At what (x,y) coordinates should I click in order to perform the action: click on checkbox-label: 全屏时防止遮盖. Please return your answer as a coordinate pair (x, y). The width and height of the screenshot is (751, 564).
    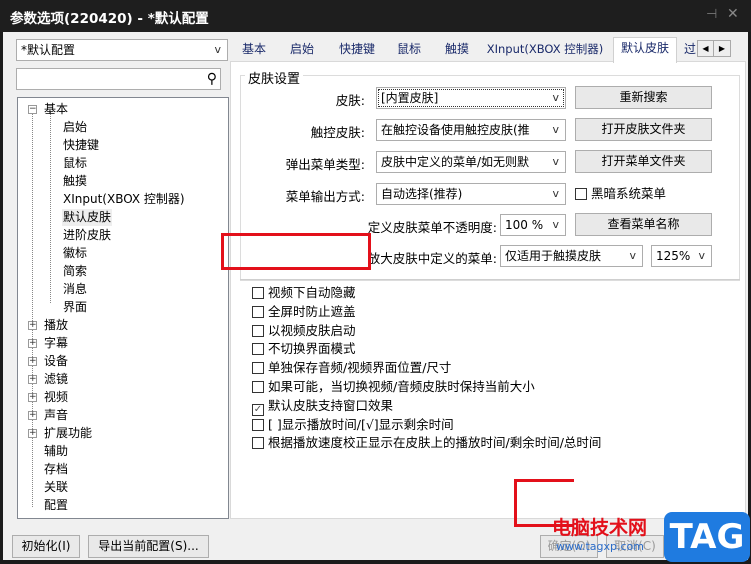
    Looking at the image, I should click on (312, 311).